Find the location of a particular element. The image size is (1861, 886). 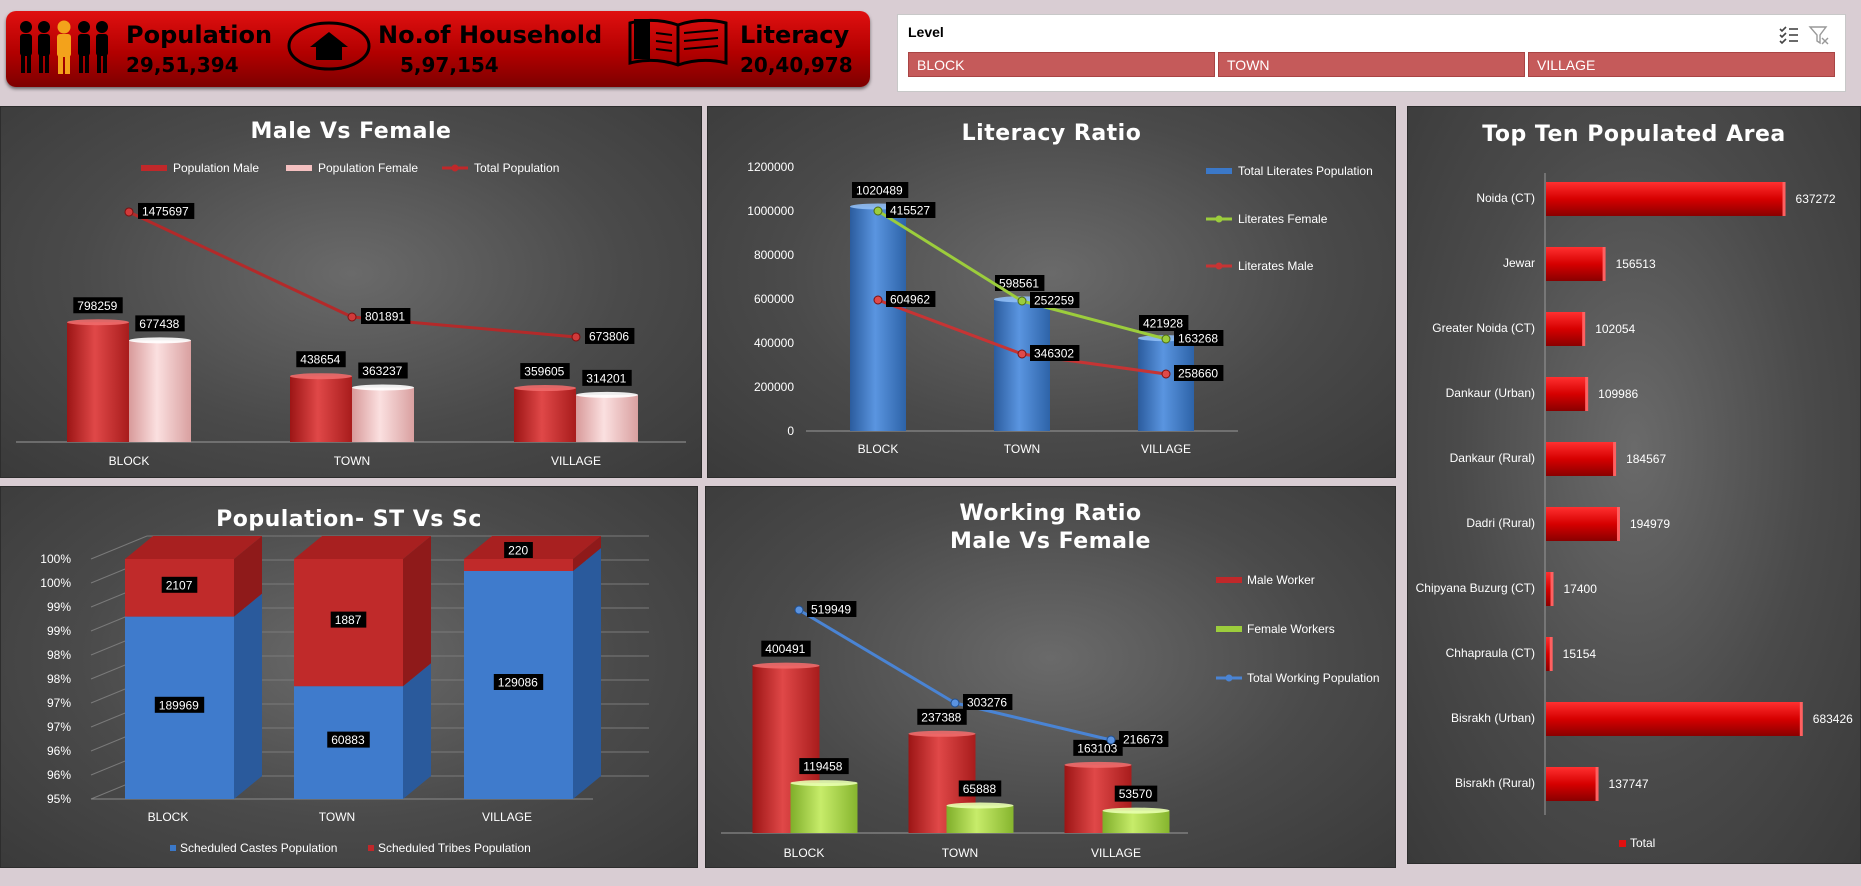

point-female-BLOCK is located at coordinates (878, 211).